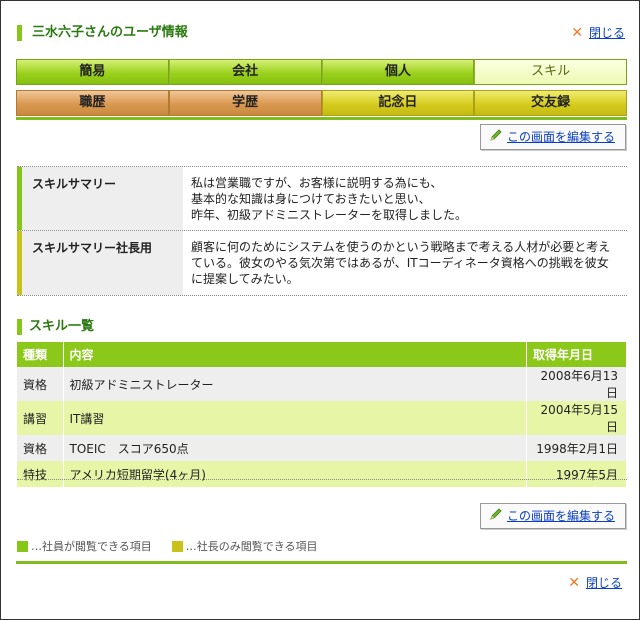  I want to click on tabs-divider, so click(321, 118).